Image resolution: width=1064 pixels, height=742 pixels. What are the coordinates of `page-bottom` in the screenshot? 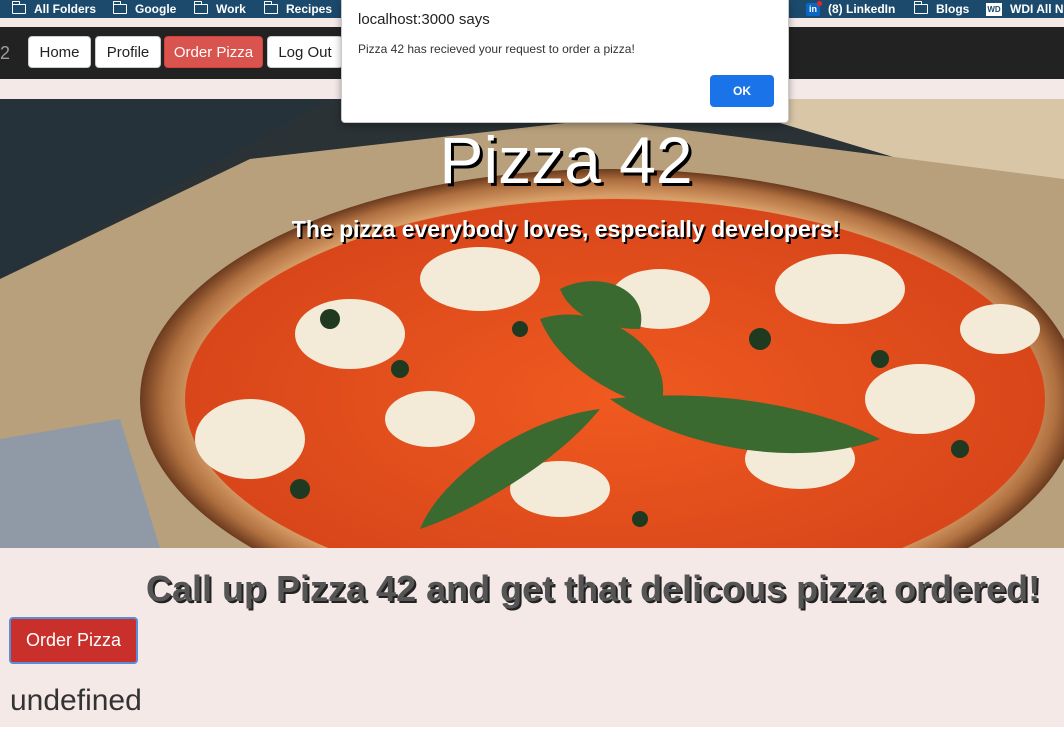 It's located at (532, 734).